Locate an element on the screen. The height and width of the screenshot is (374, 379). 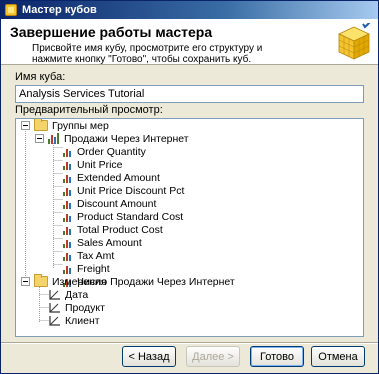
tree-node-measure: Discount Amount is located at coordinates (109, 203).